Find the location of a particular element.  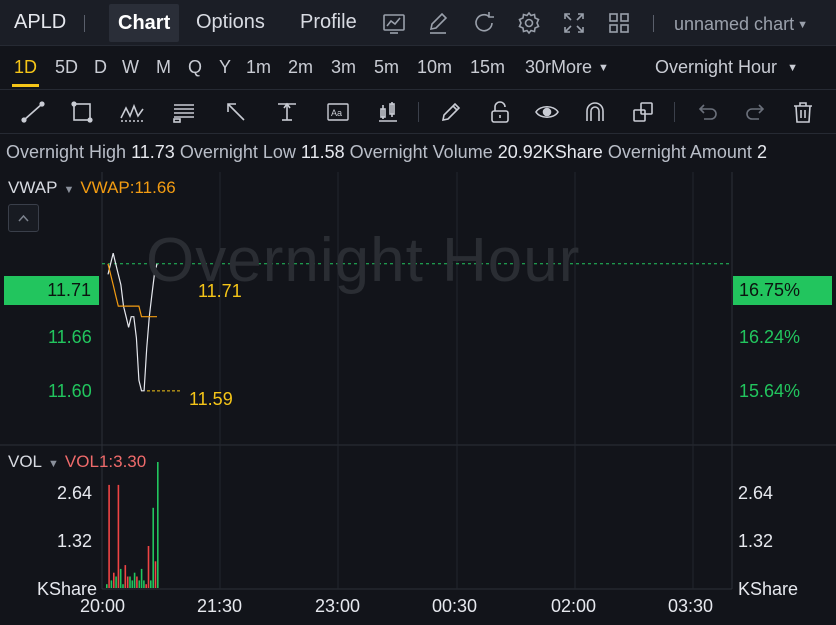

volume-legend: VOL ▼ VOL1:3.30 is located at coordinates (77, 462).